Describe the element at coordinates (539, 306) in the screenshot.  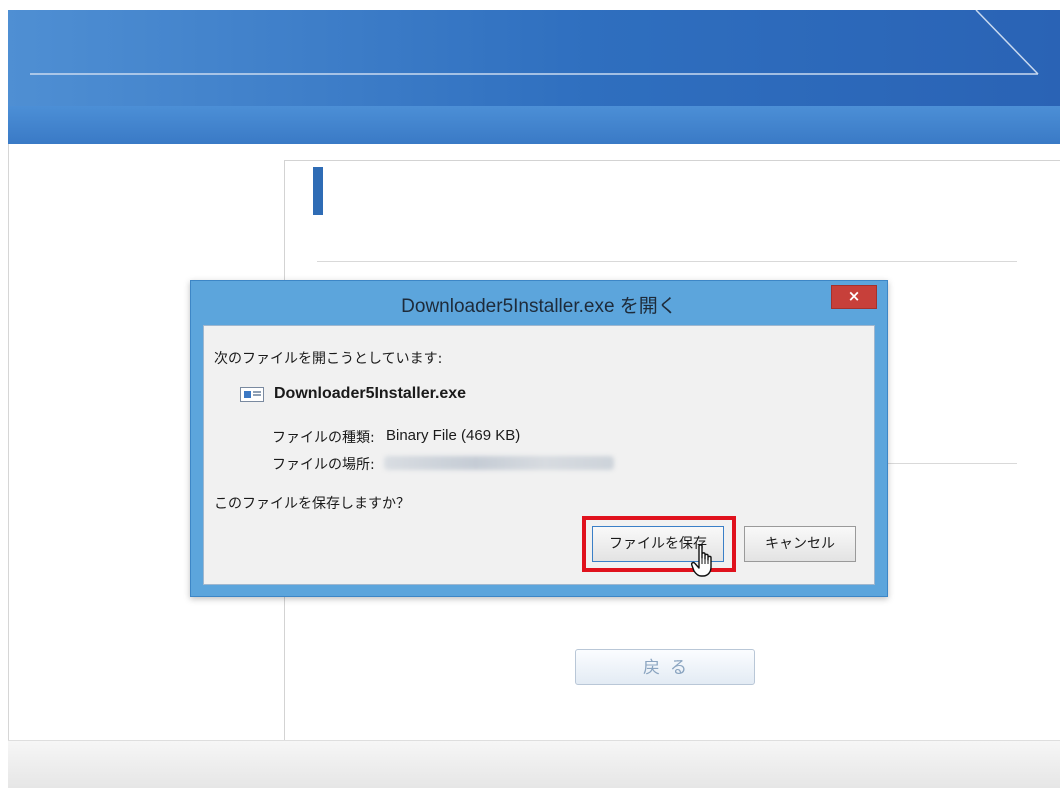
I see `dialog-title: Downloader5Installer.exe を開く` at that location.